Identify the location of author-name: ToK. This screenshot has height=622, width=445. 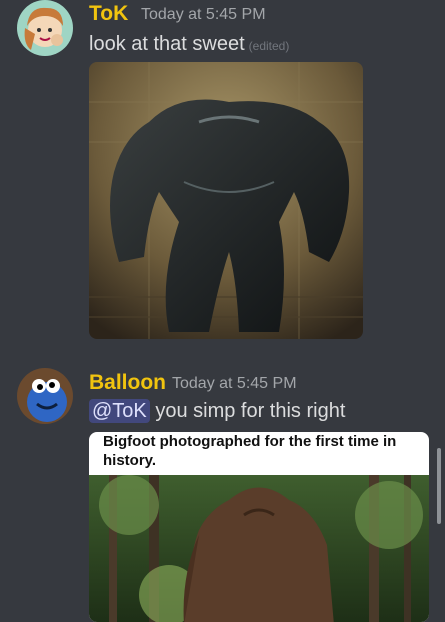
(108, 14).